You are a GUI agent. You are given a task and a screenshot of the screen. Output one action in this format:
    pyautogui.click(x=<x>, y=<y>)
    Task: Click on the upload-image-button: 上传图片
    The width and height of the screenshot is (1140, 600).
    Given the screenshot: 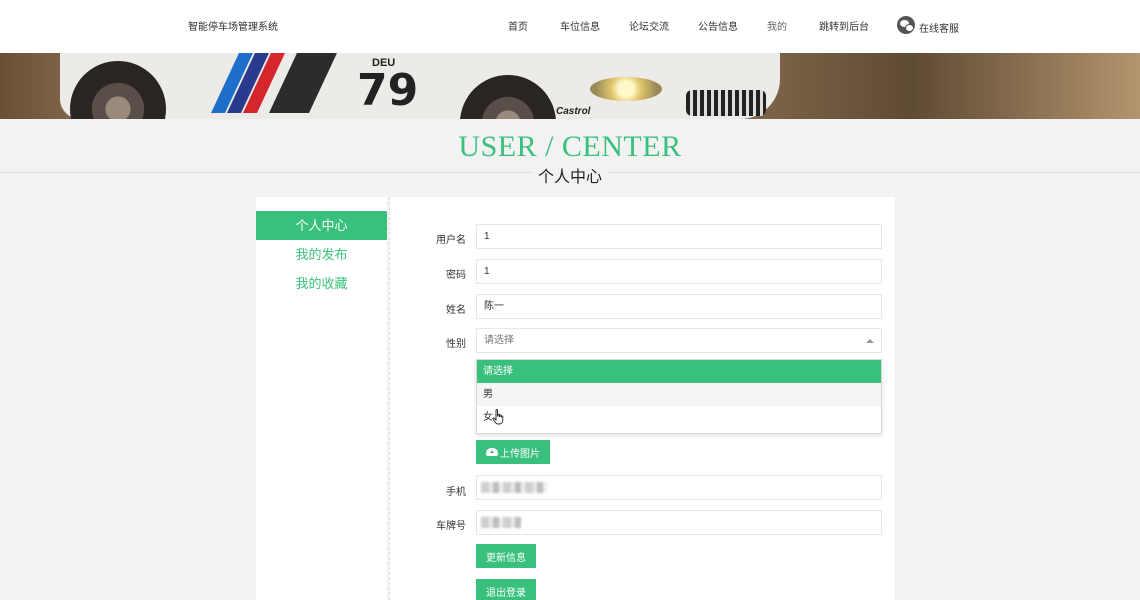 What is the action you would take?
    pyautogui.click(x=513, y=452)
    